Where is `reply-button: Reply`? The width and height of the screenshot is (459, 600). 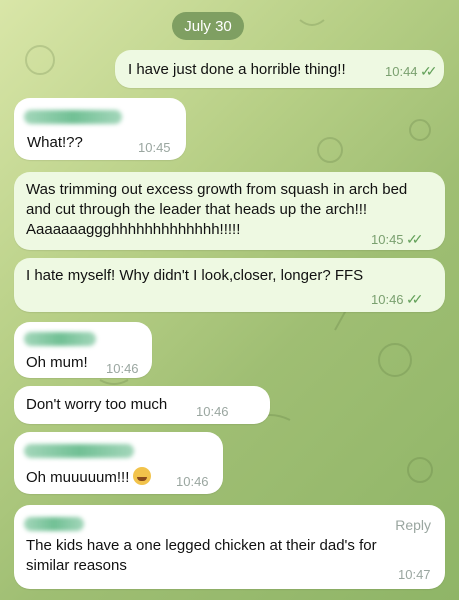
reply-button: Reply is located at coordinates (413, 525).